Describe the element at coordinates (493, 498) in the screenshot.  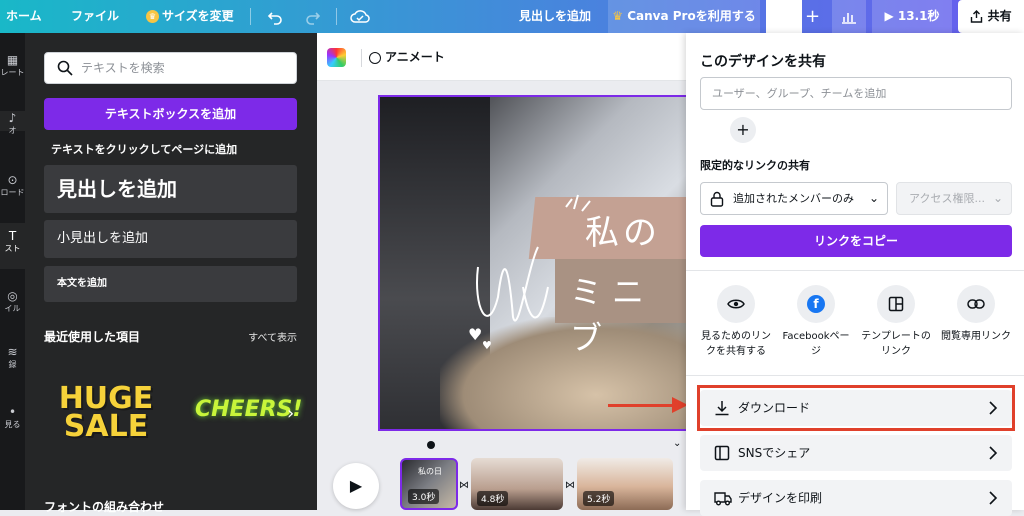
I see `thumb-duration: 4.8秒` at that location.